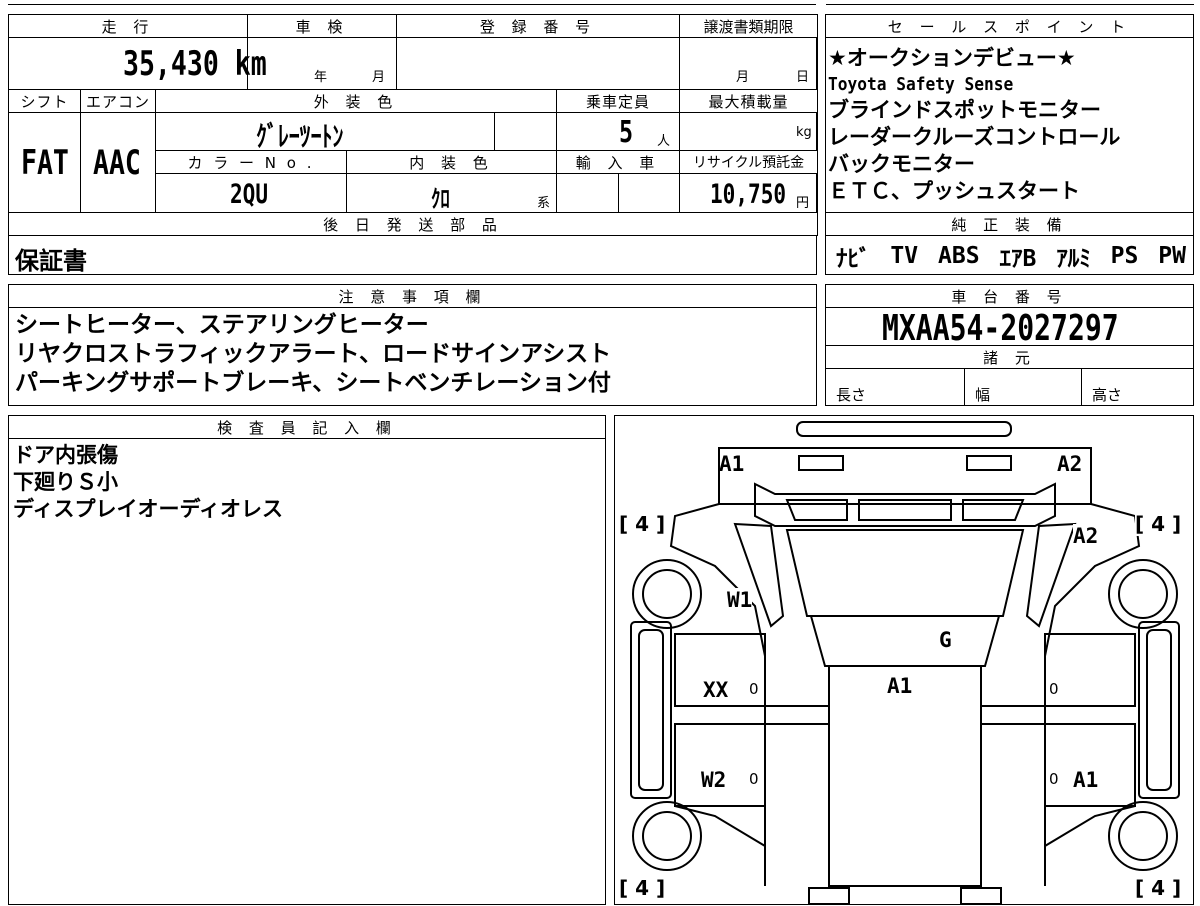 The image size is (1200, 906). Describe the element at coordinates (1051, 575) in the screenshot. I see `right-fender` at that location.